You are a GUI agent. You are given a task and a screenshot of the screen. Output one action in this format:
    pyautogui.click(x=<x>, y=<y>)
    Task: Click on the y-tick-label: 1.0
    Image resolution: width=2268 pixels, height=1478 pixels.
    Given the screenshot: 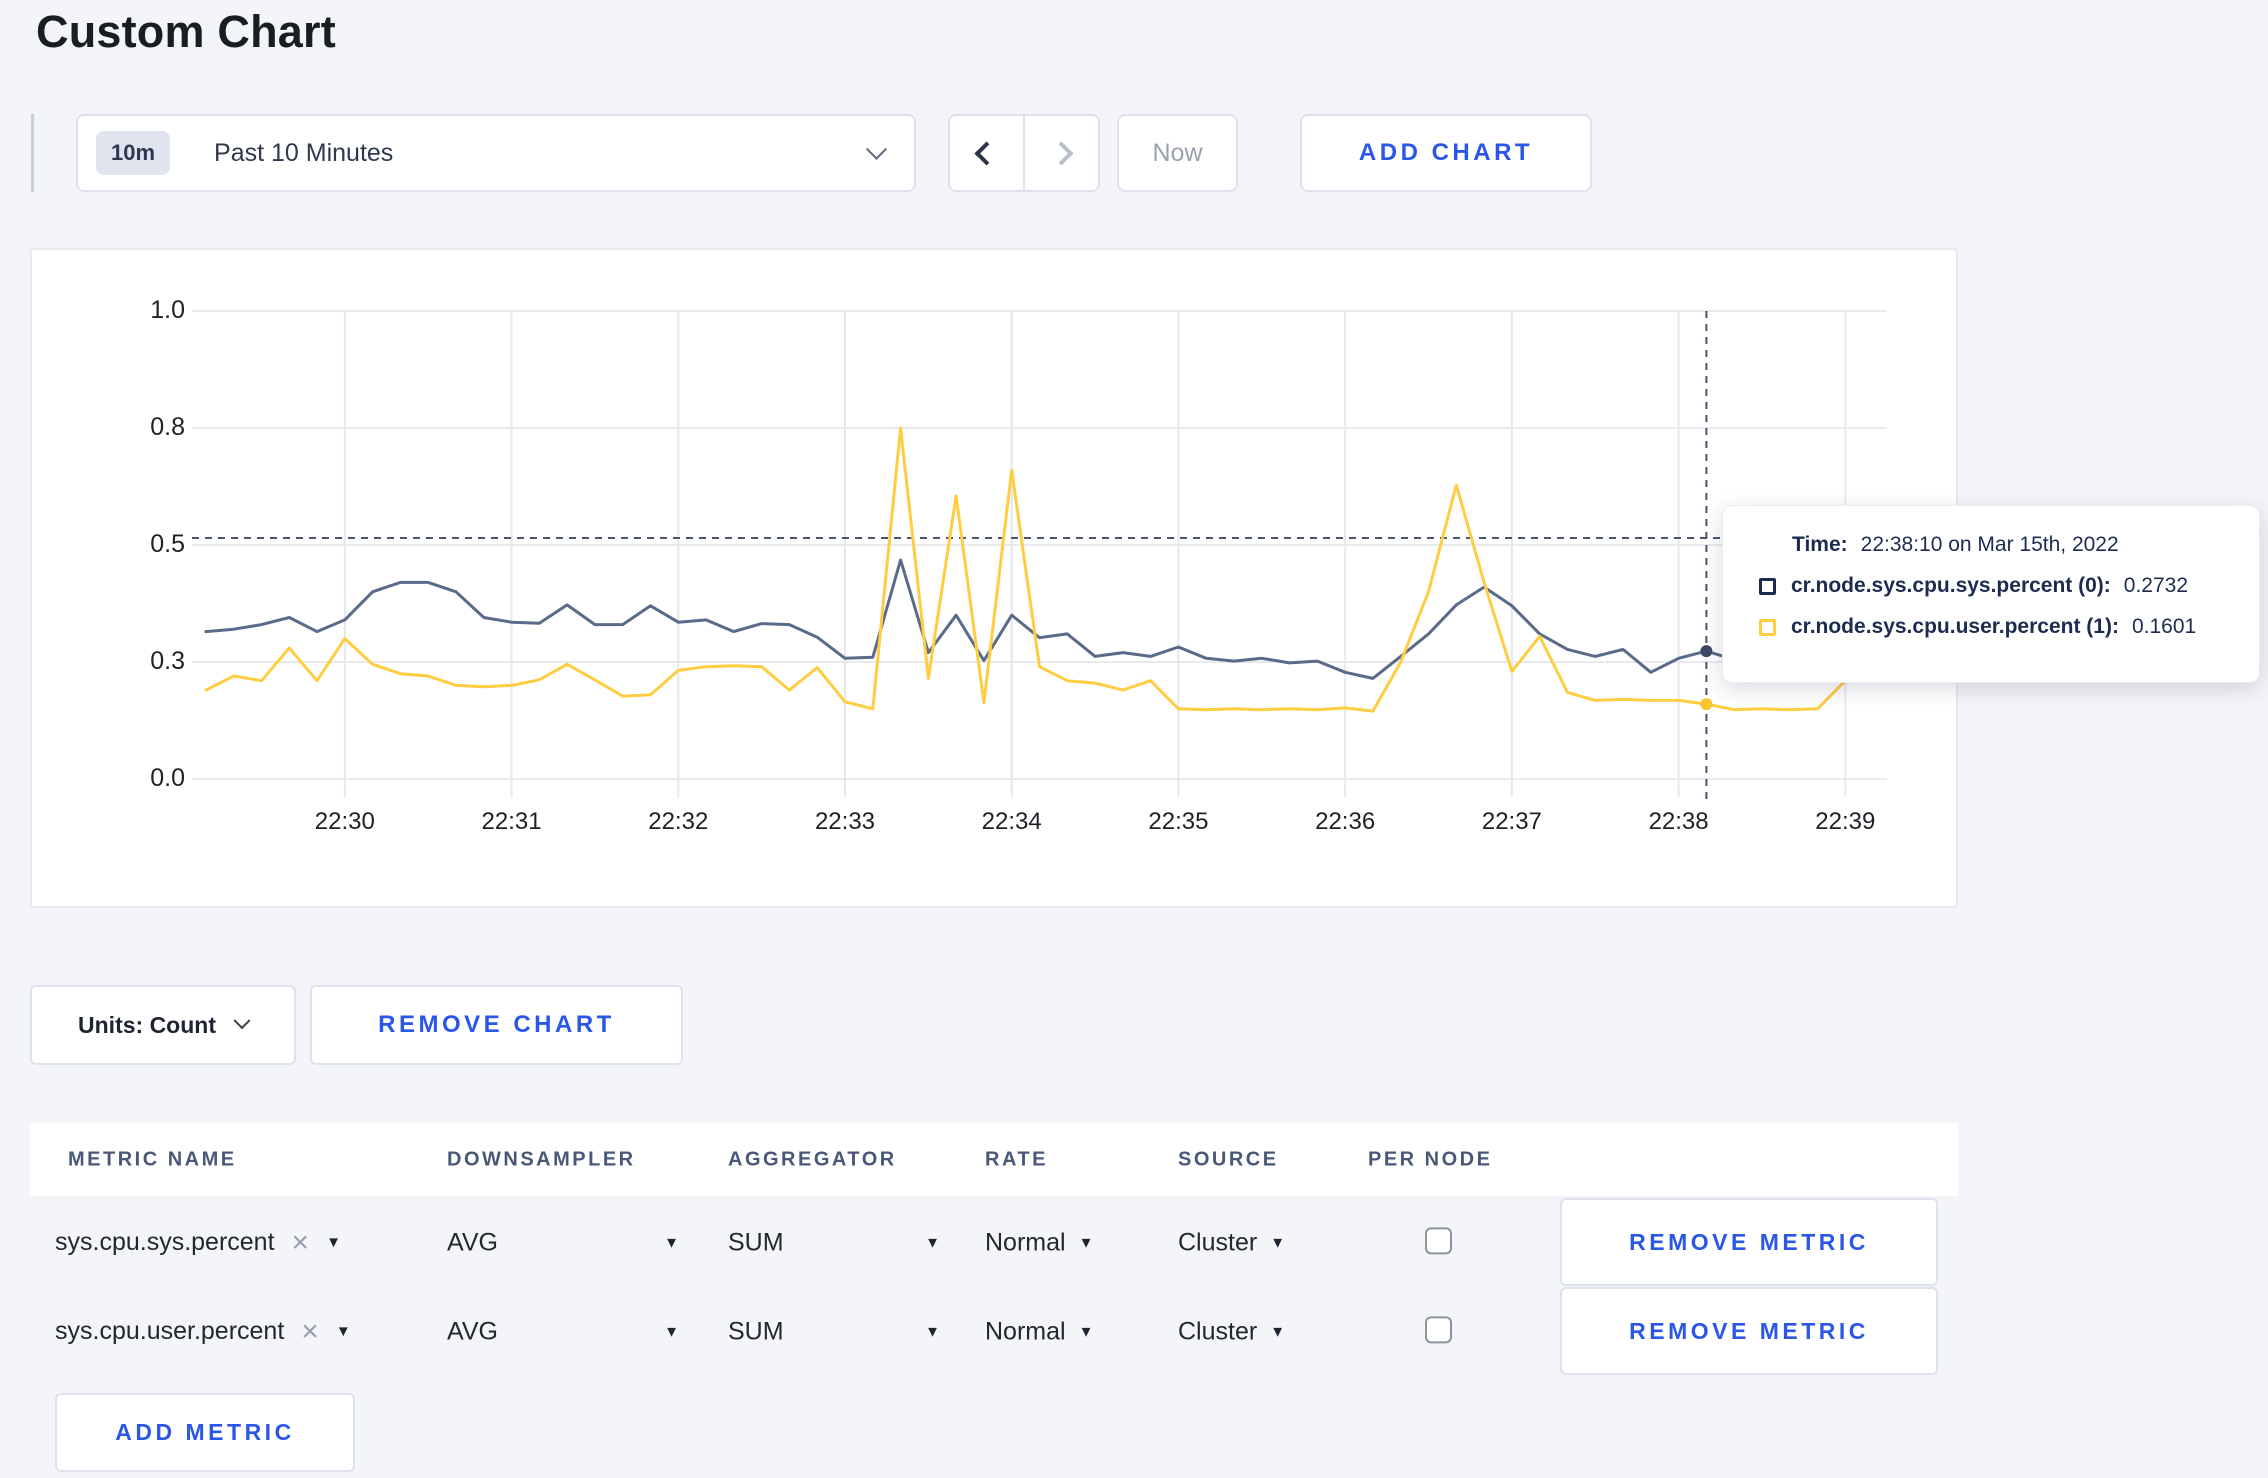 What is the action you would take?
    pyautogui.click(x=167, y=310)
    